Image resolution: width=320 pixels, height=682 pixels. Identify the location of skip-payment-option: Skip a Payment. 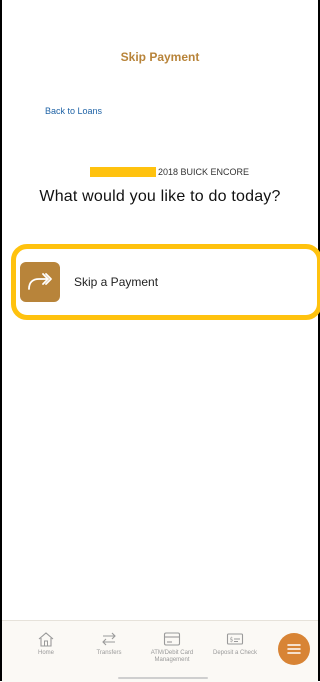
(165, 282).